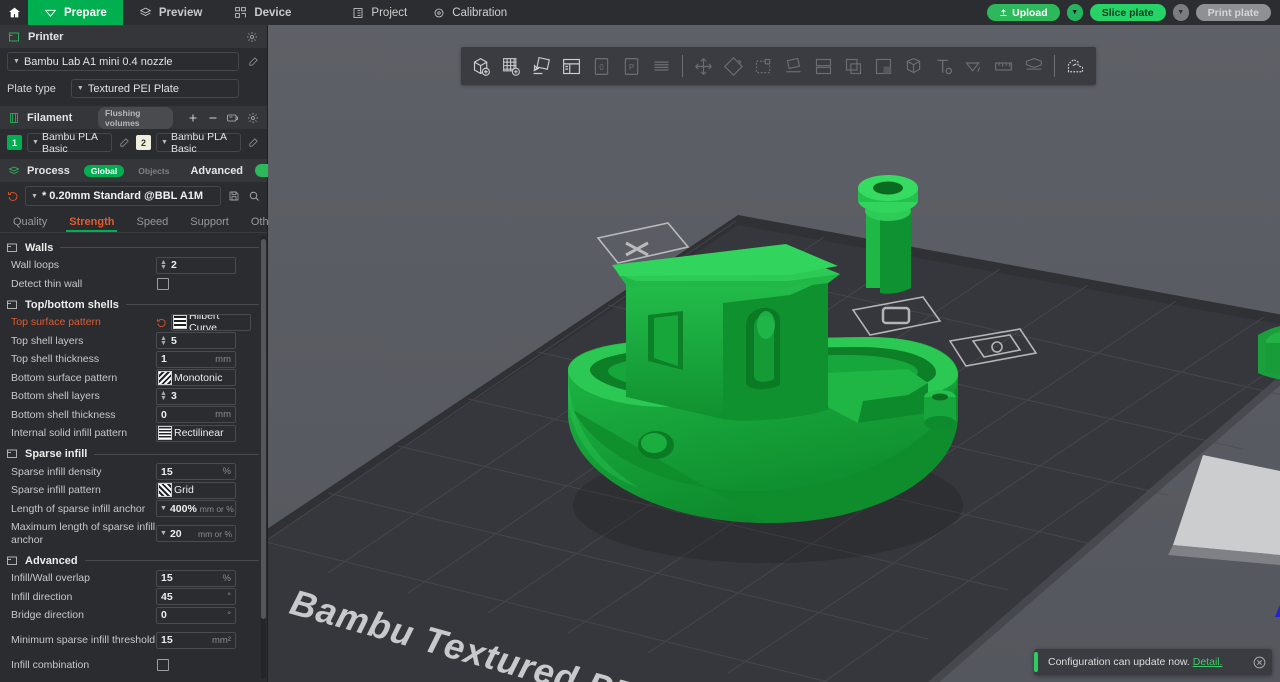 Image resolution: width=1280 pixels, height=682 pixels. I want to click on param-revert-icon, so click(161, 322).